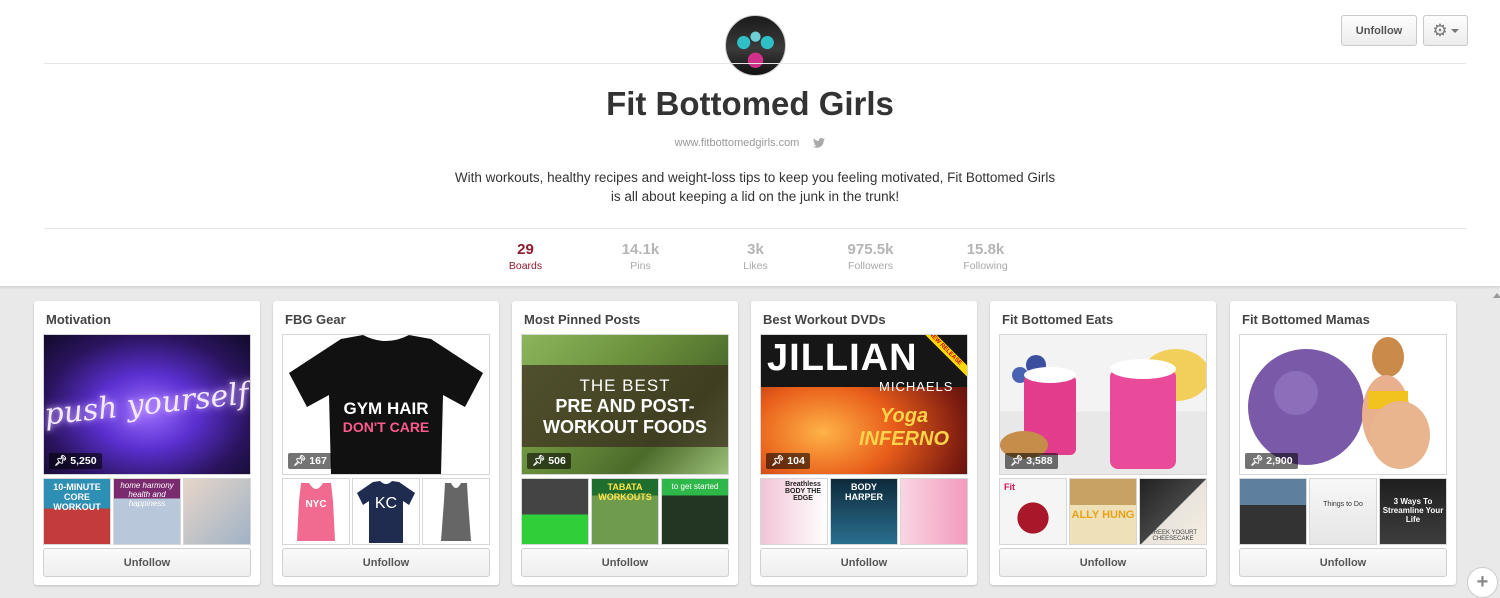  What do you see at coordinates (625, 511) in the screenshot?
I see `board-thumbnail: TABATA WORKOUTS` at bounding box center [625, 511].